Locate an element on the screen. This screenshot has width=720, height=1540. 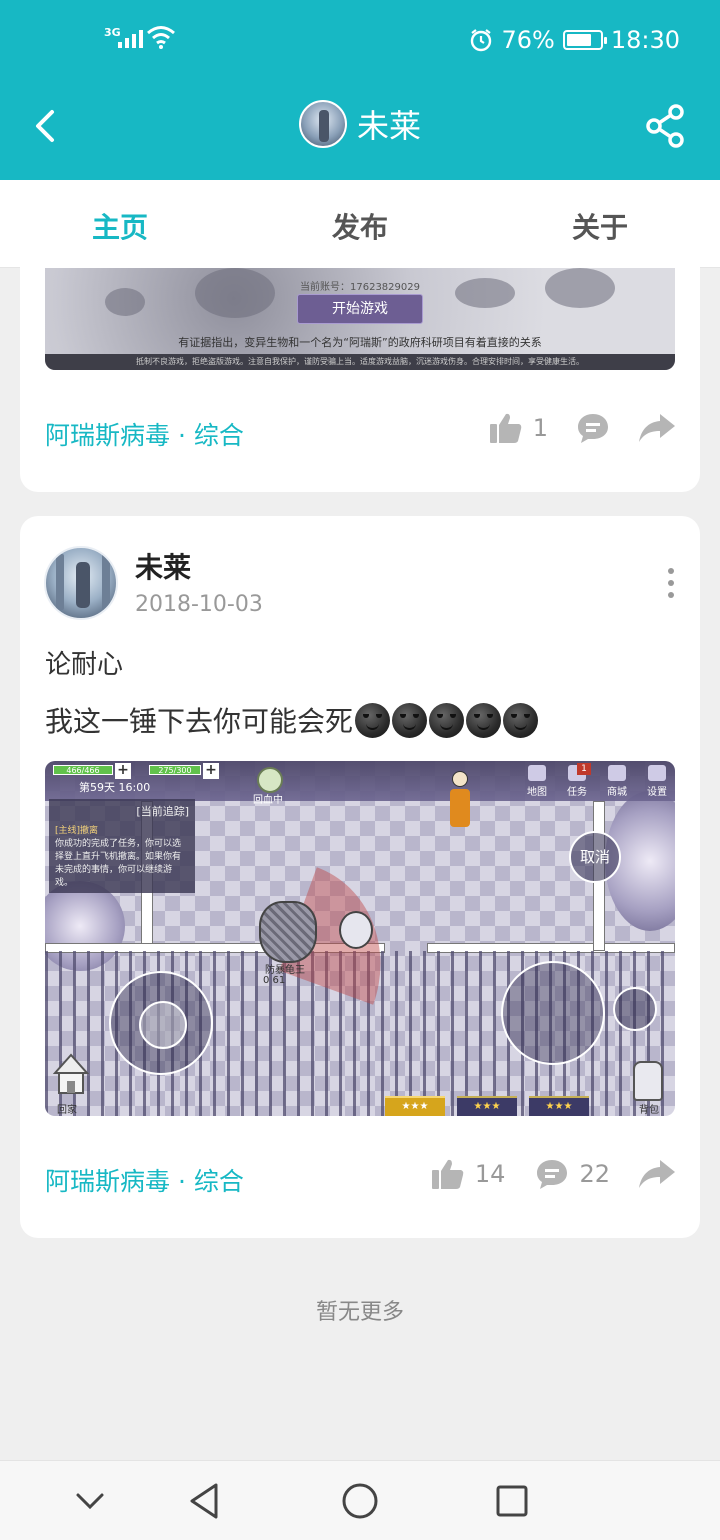
like-count: 14 is located at coordinates (490, 1174).